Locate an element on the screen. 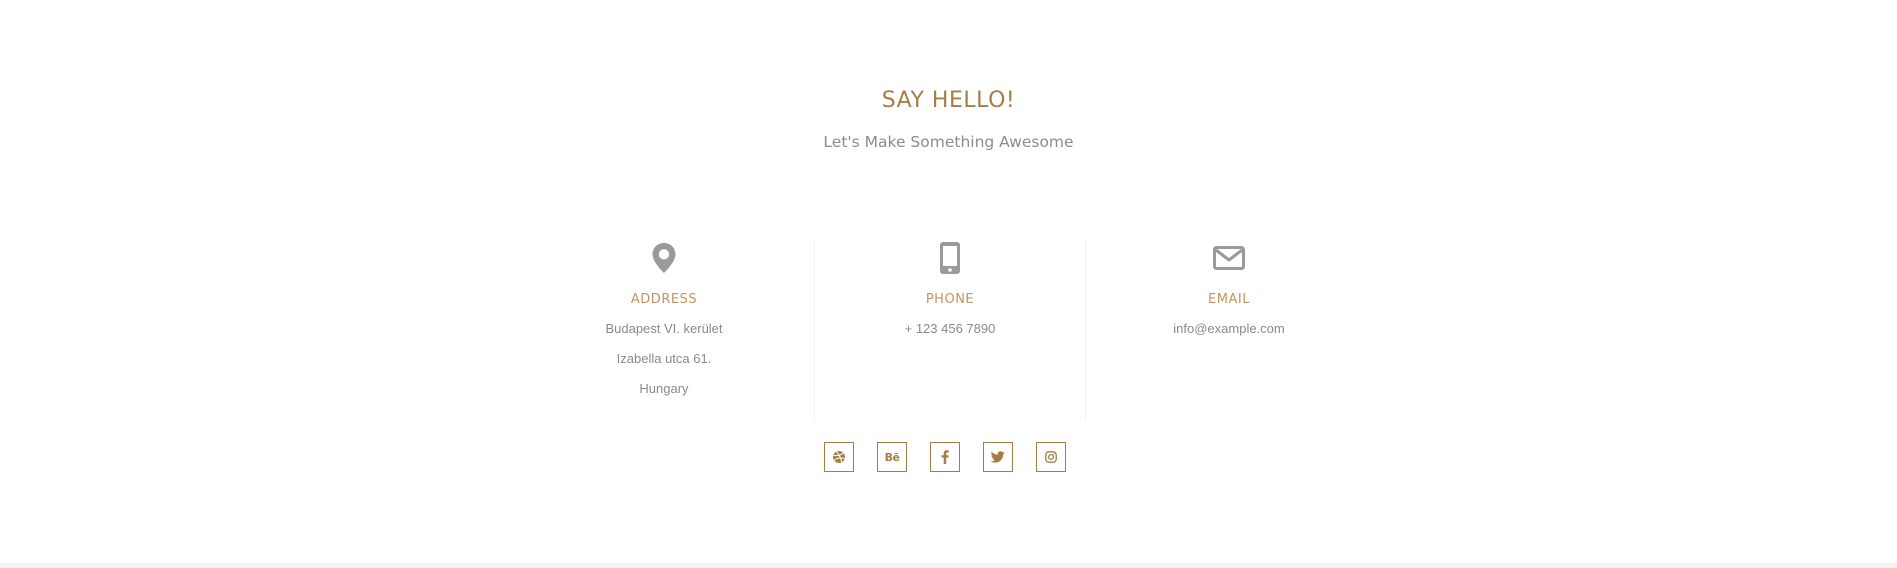 The height and width of the screenshot is (568, 1897). address-label: ADDRESS is located at coordinates (664, 299).